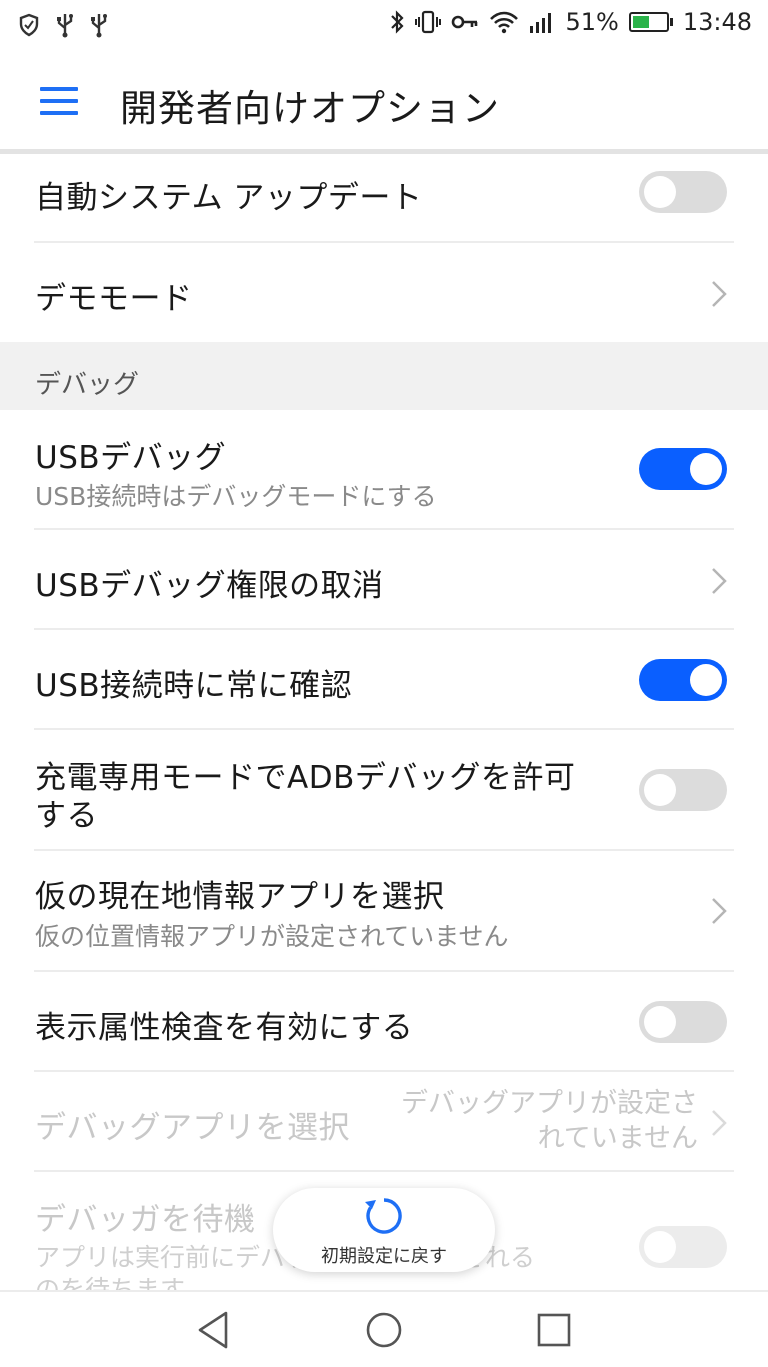 This screenshot has height=1367, width=768. I want to click on reset-defaults-label: 初期設定に戻す, so click(384, 1256).